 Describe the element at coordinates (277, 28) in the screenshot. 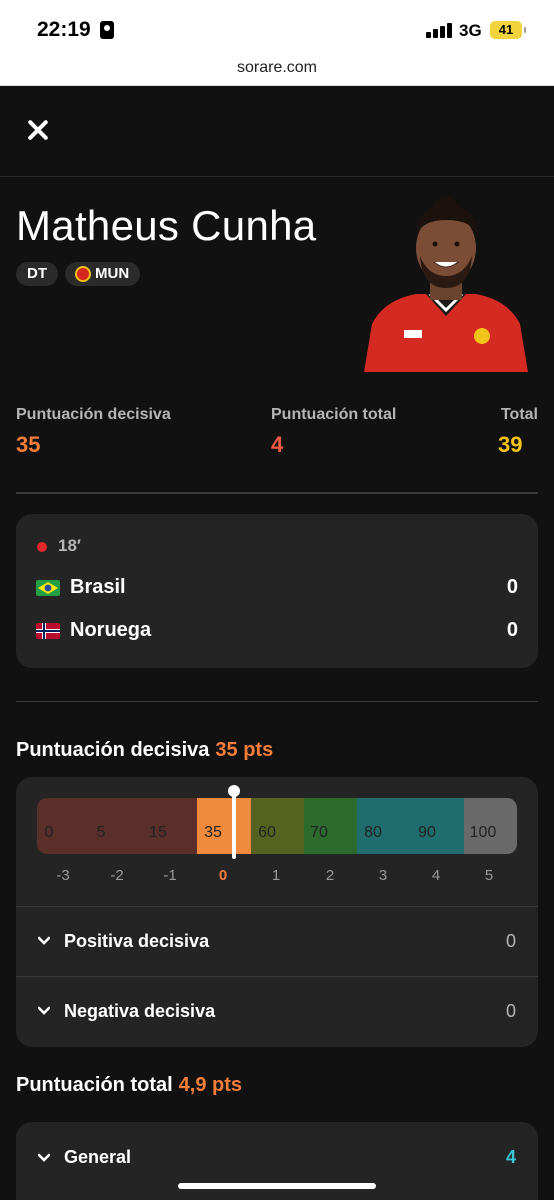

I see `status-bar: 22:19 3G 41` at that location.